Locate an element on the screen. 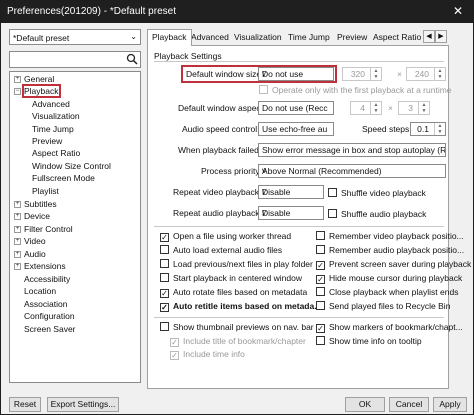 This screenshot has height=415, width=474. tree-item-preview: Preview is located at coordinates (47, 141).